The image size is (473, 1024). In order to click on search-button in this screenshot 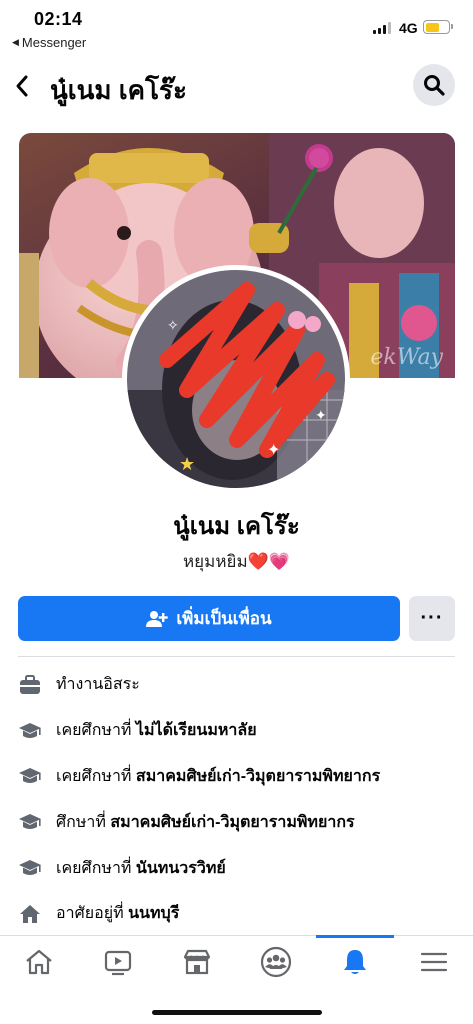, I will do `click(434, 85)`.